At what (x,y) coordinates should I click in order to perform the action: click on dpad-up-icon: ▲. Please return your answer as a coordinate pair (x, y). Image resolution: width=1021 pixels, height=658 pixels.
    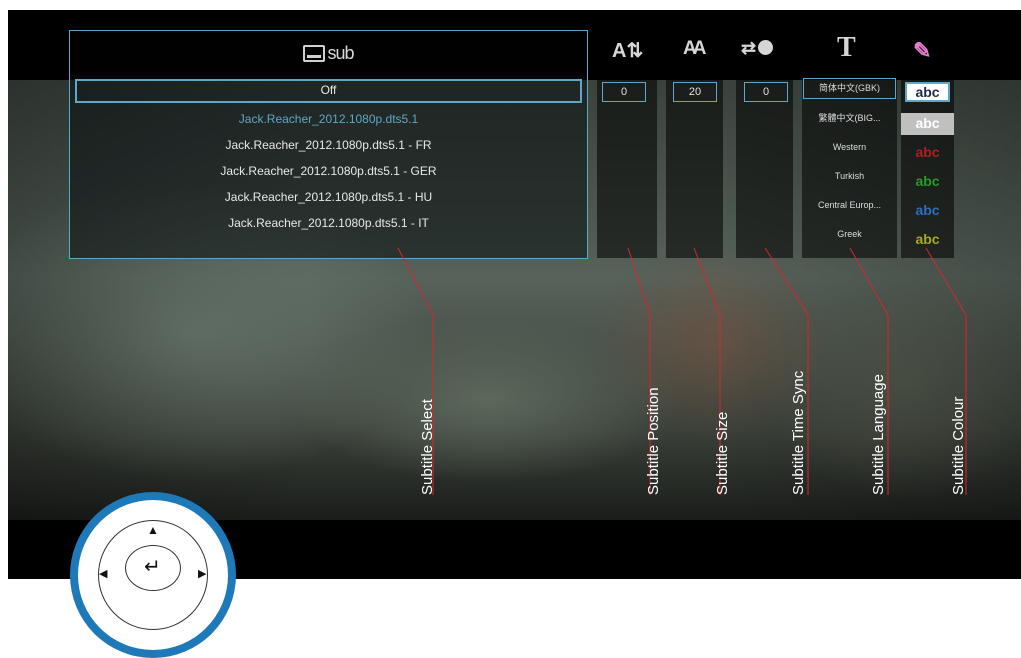
    Looking at the image, I should click on (153, 530).